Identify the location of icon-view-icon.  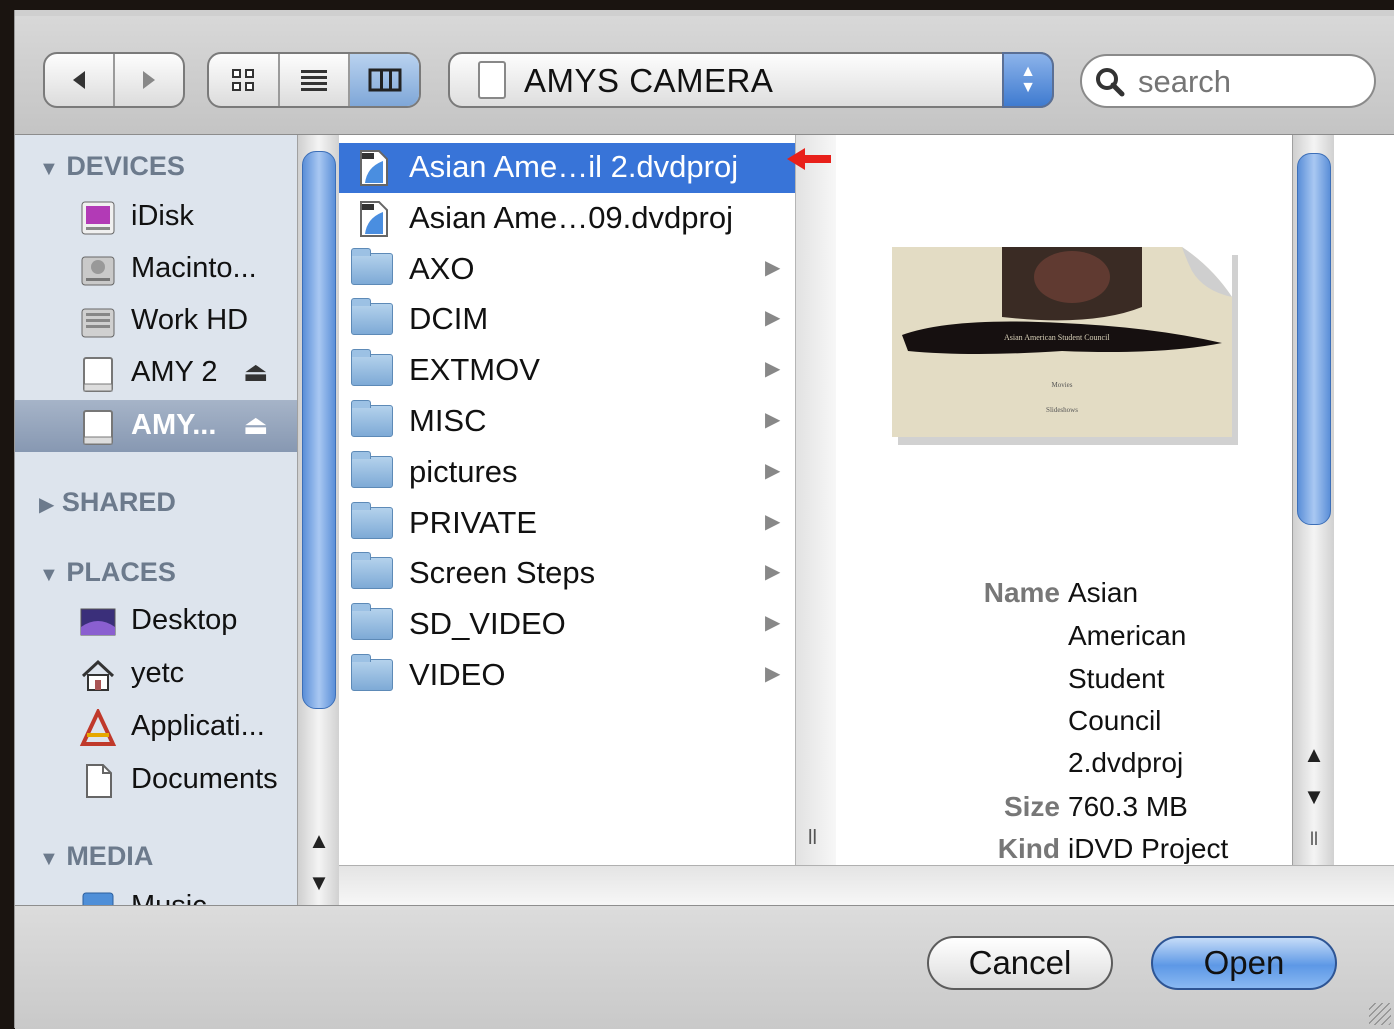
(243, 80).